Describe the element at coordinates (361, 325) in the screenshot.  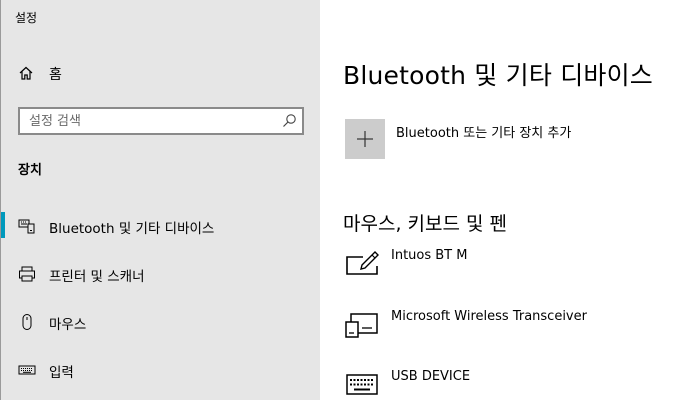
I see `wireless-receiver-icon` at that location.